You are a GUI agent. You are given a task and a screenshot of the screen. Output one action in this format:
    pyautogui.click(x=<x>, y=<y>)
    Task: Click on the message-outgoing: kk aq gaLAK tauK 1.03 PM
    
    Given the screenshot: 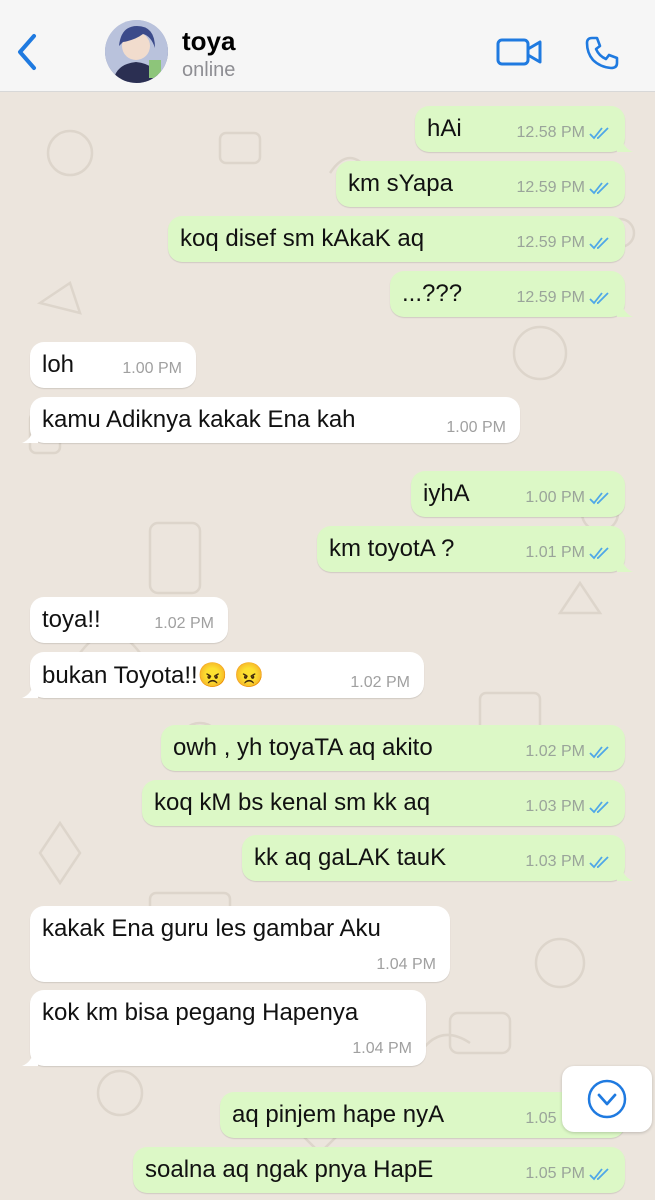 What is the action you would take?
    pyautogui.click(x=437, y=858)
    